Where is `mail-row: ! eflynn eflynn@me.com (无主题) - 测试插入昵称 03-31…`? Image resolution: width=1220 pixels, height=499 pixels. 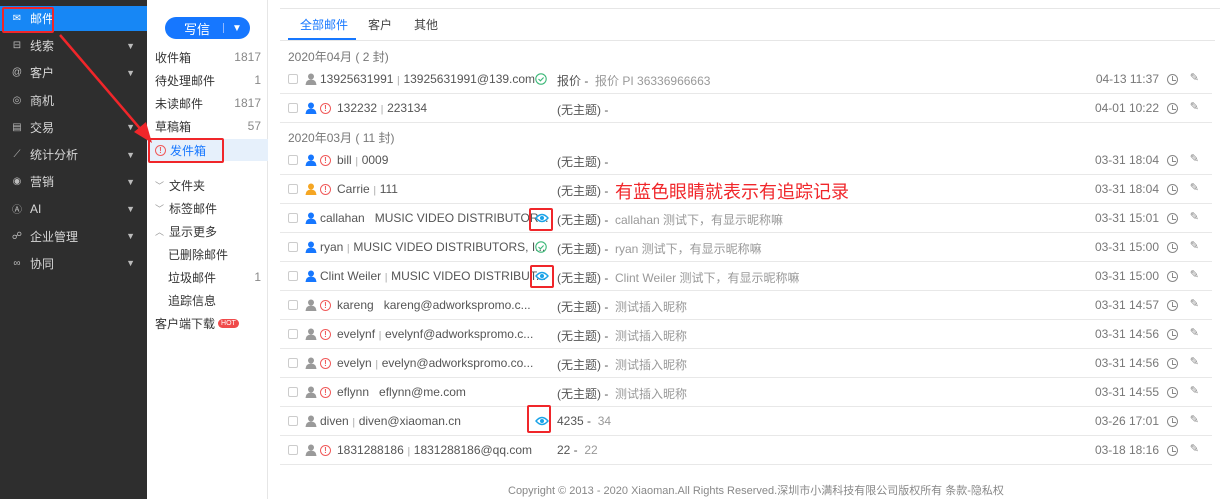 mail-row: ! eflynn eflynn@me.com (无主题) - 测试插入昵称 03-31… is located at coordinates (746, 392).